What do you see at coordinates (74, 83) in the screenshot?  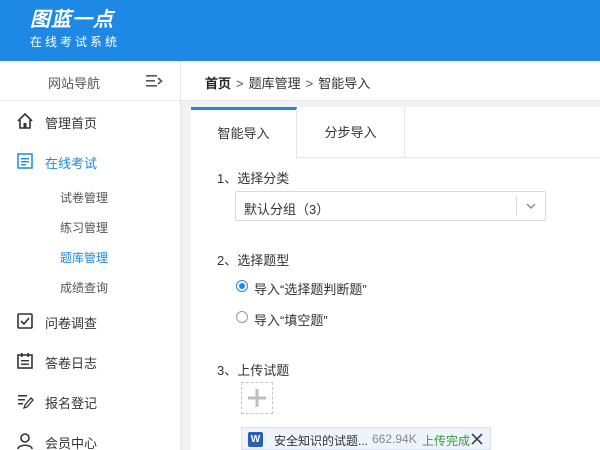 I see `sidebar-header-label: 网站导航` at bounding box center [74, 83].